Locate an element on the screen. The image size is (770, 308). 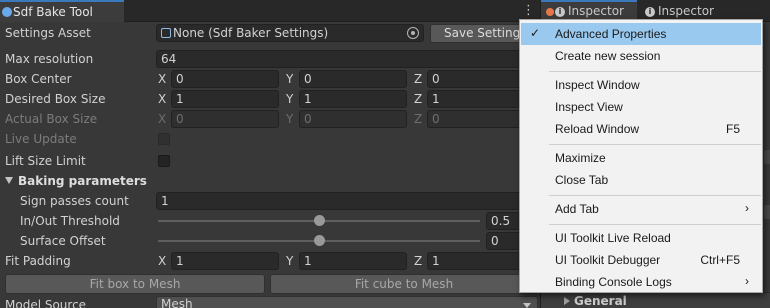
baking-parameters-foldout: Baking parameters is located at coordinates (270, 181).